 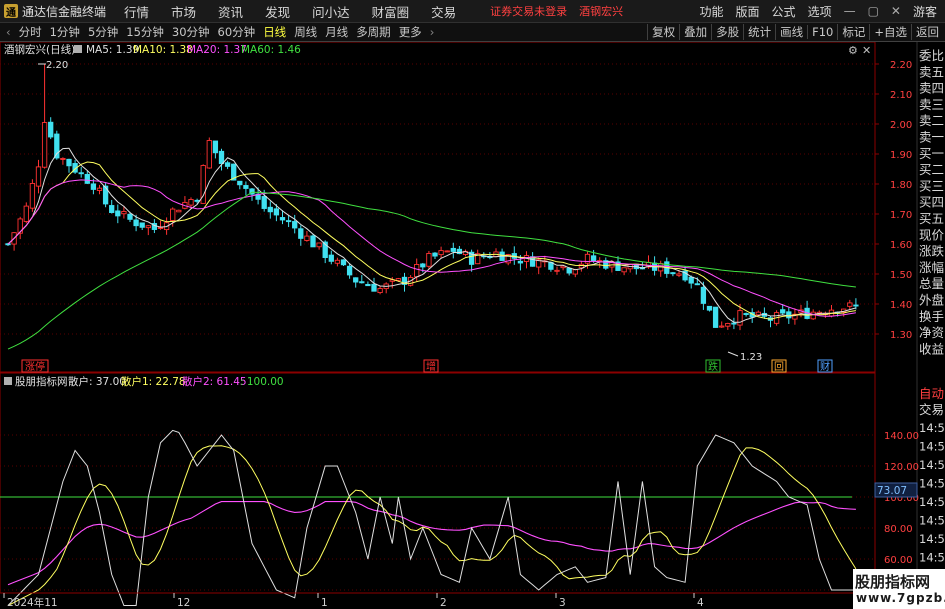 I want to click on tool-draw-line: 画线, so click(x=791, y=32).